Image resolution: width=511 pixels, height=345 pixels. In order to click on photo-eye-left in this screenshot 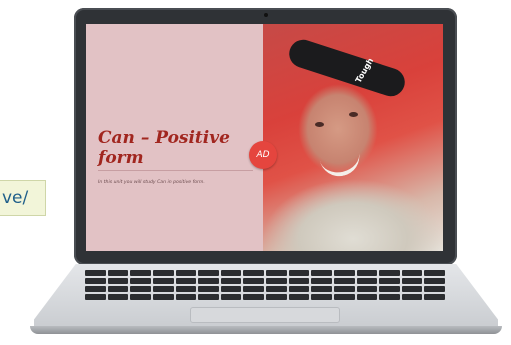, I will do `click(319, 124)`.